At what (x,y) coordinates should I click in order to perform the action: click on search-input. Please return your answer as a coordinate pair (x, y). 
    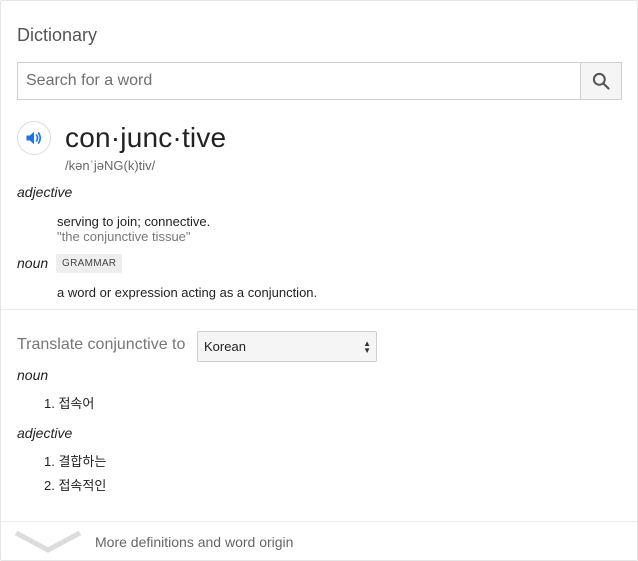
    Looking at the image, I should click on (299, 81).